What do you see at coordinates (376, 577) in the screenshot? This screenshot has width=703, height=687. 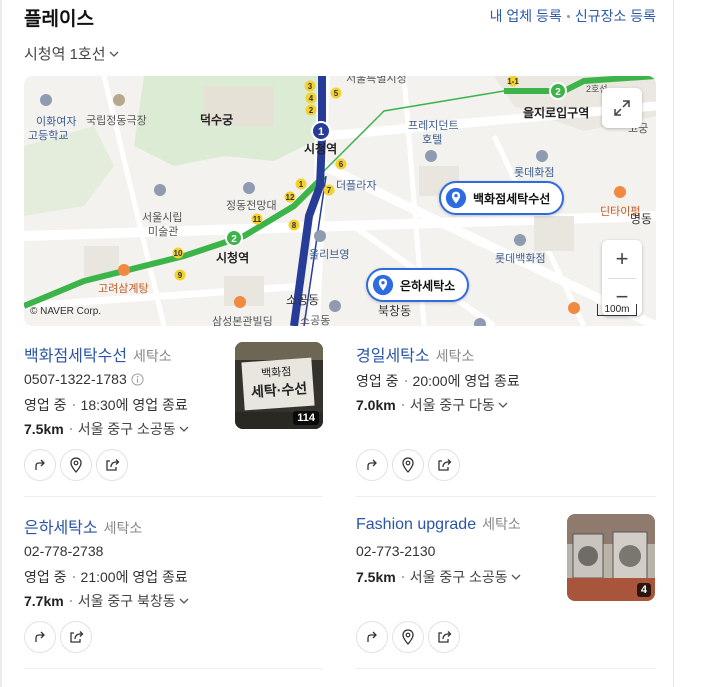 I see `place-distance: 7.5km` at bounding box center [376, 577].